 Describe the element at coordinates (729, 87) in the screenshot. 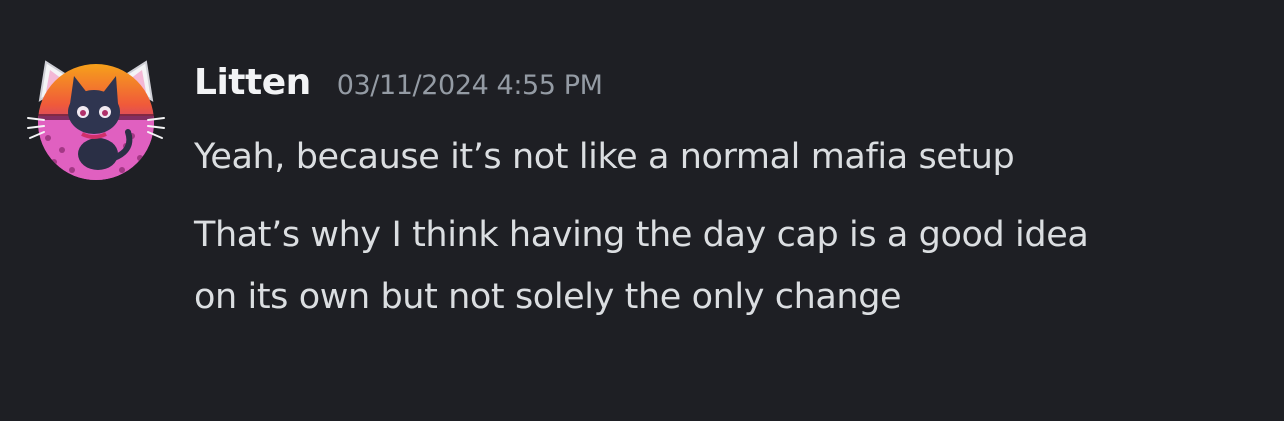

I see `message-header: Litten 03/11/2024 4:55 PM` at that location.